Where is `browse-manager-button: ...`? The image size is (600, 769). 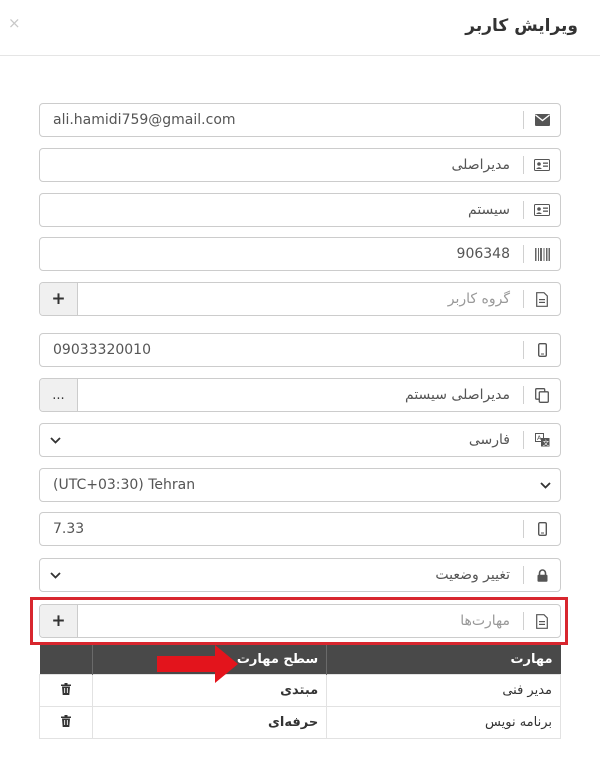
browse-manager-button: ... is located at coordinates (59, 395).